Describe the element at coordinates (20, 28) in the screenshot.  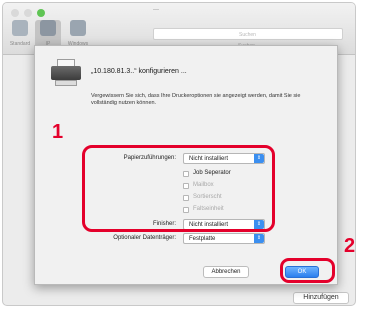
I see `printer-default-icon` at that location.